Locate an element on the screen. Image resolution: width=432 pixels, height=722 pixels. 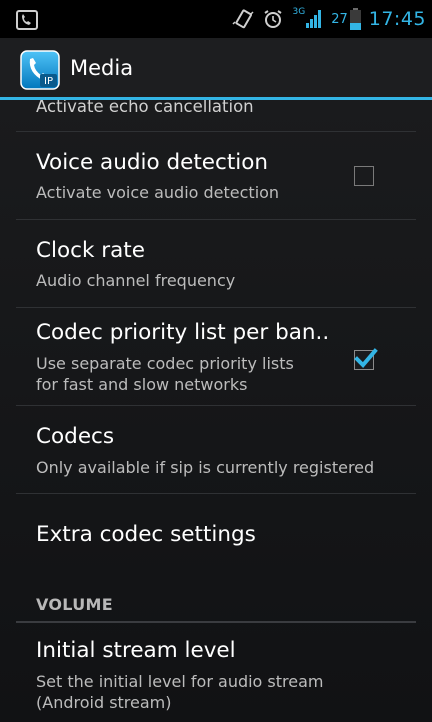
battery-level-label: 27 is located at coordinates (339, 19).